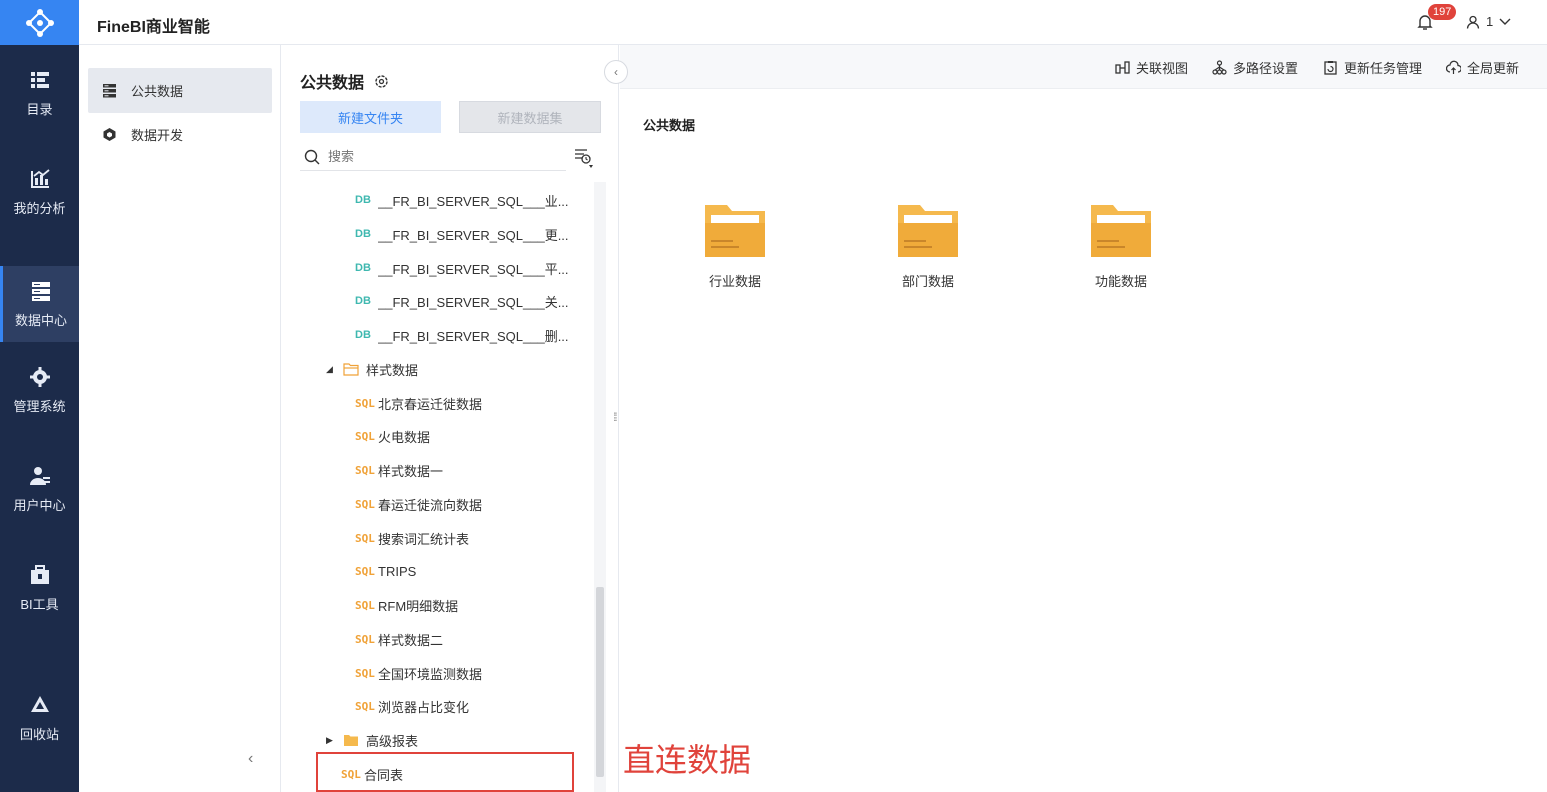 Image resolution: width=1547 pixels, height=792 pixels. Describe the element at coordinates (372, 369) in the screenshot. I see `tree-folder-style-data: ◢ 样式数据` at that location.